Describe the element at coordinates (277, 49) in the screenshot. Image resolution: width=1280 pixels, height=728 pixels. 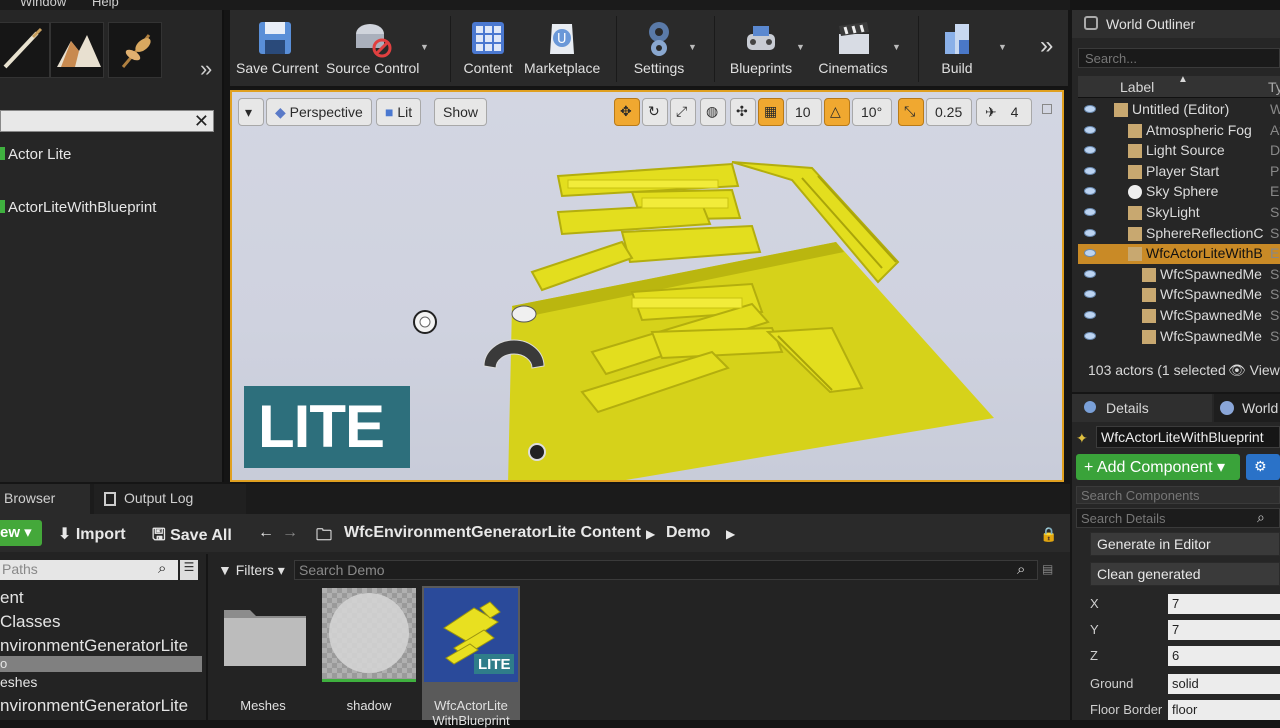
I see `save-current-button: Save Current` at that location.